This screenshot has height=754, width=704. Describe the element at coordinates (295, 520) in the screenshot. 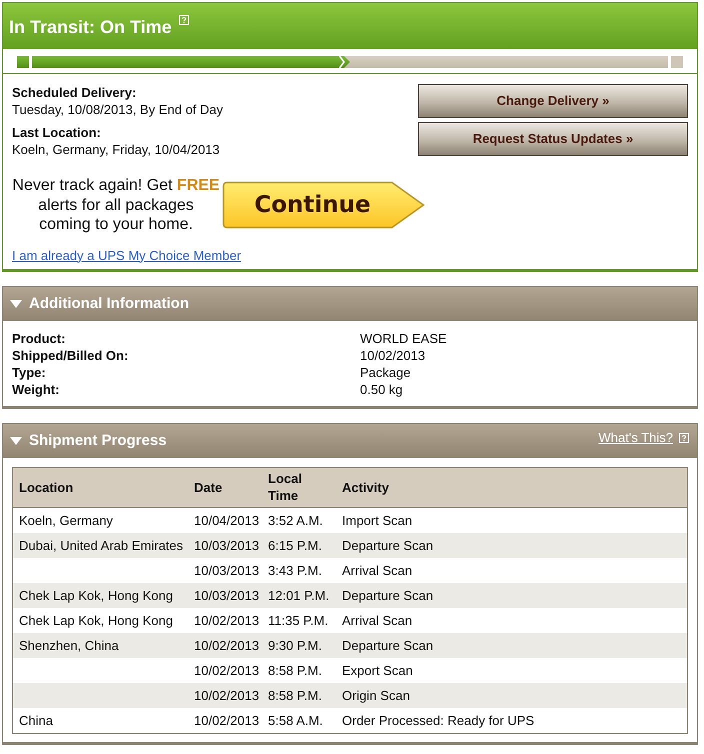

I see `time-cell-text: 3:52 A.M.` at that location.